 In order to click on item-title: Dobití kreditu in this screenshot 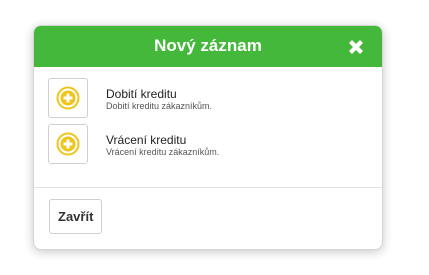, I will do `click(141, 94)`.